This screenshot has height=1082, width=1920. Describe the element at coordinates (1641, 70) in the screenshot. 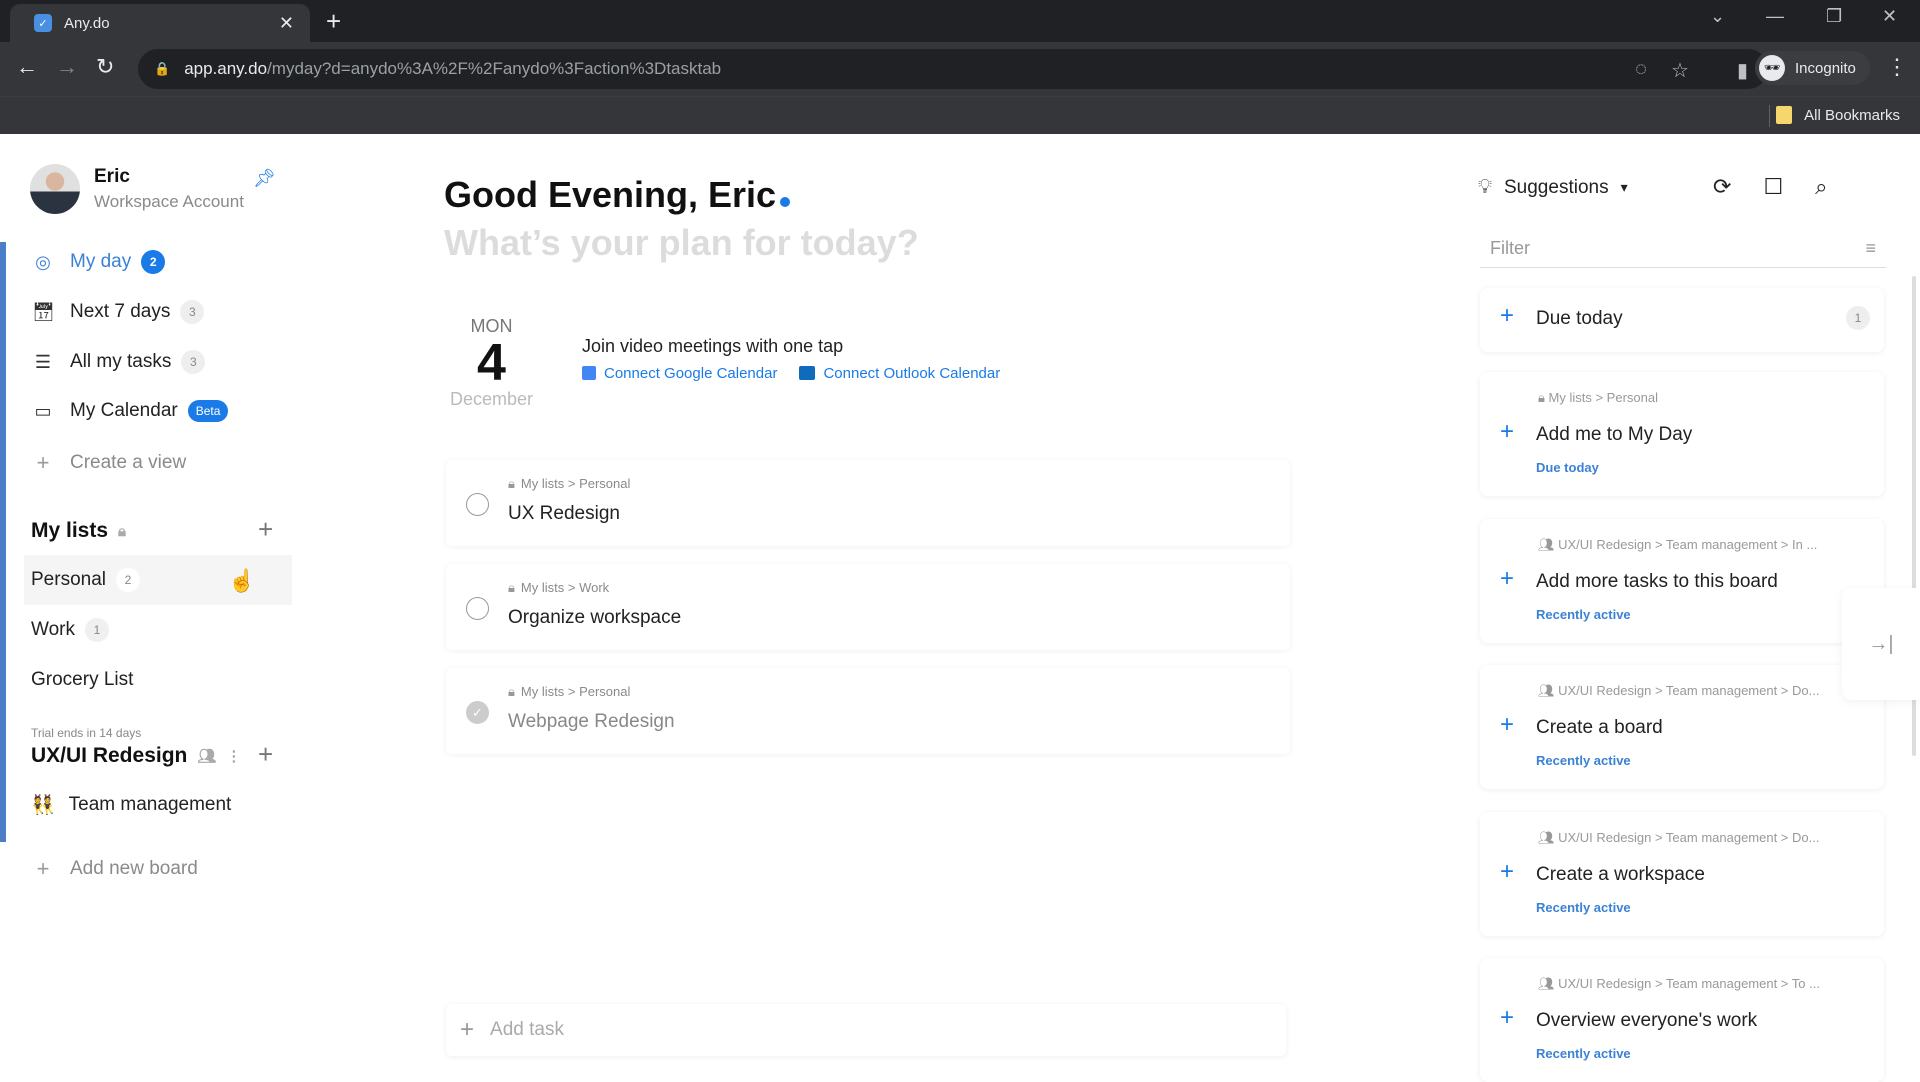

I see `eye-off-icon: ◌` at that location.